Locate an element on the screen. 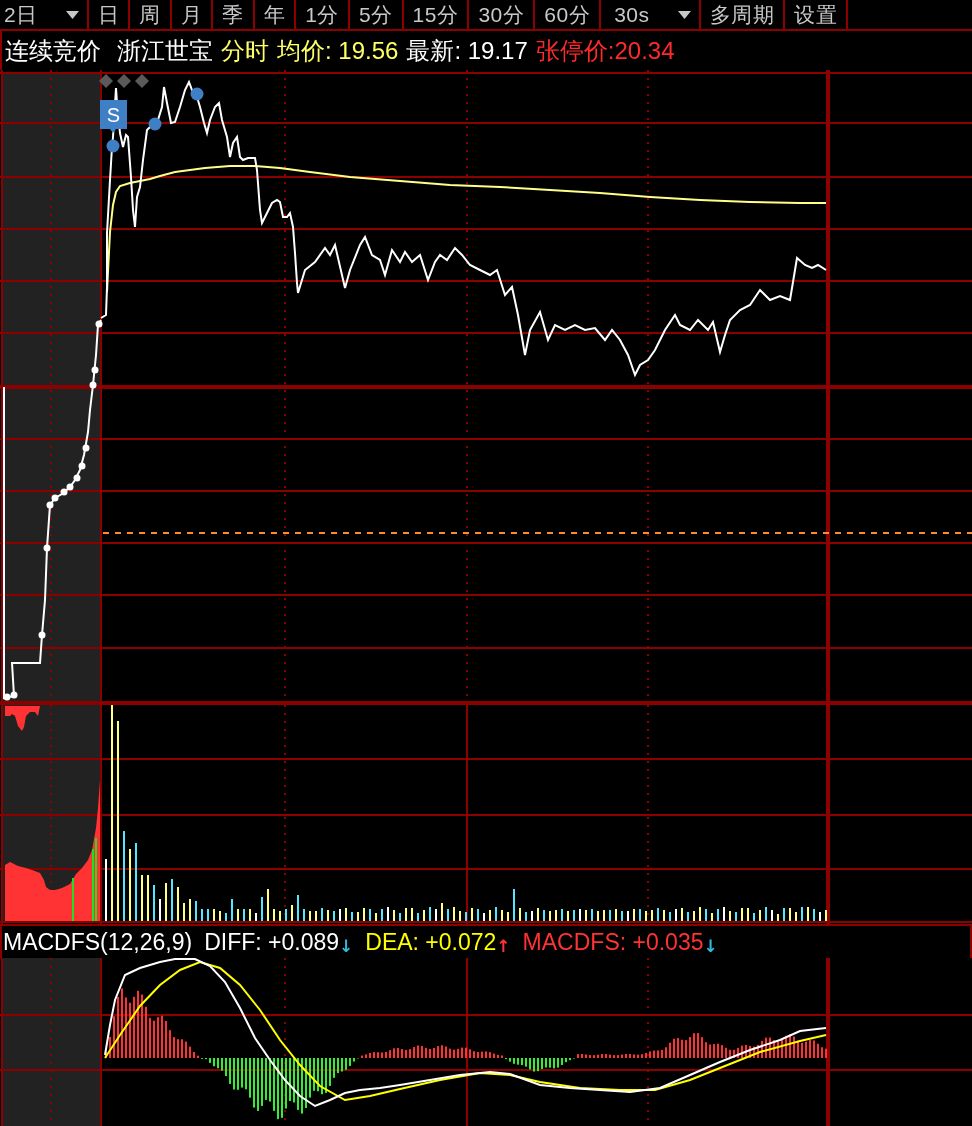 This screenshot has height=1126, width=972. toolbar-tab: 30分 is located at coordinates (502, 14).